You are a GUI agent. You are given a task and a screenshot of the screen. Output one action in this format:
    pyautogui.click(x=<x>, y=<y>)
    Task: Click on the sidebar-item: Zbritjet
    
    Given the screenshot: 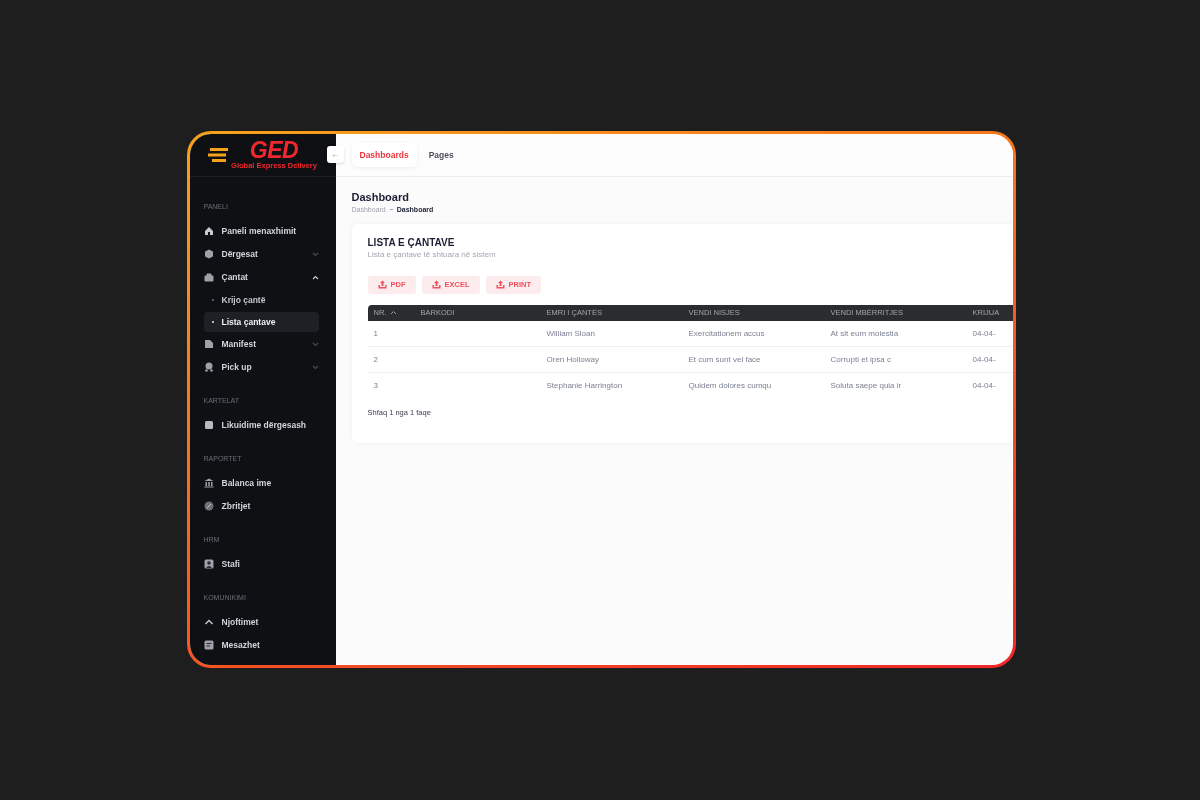 What is the action you would take?
    pyautogui.click(x=261, y=506)
    